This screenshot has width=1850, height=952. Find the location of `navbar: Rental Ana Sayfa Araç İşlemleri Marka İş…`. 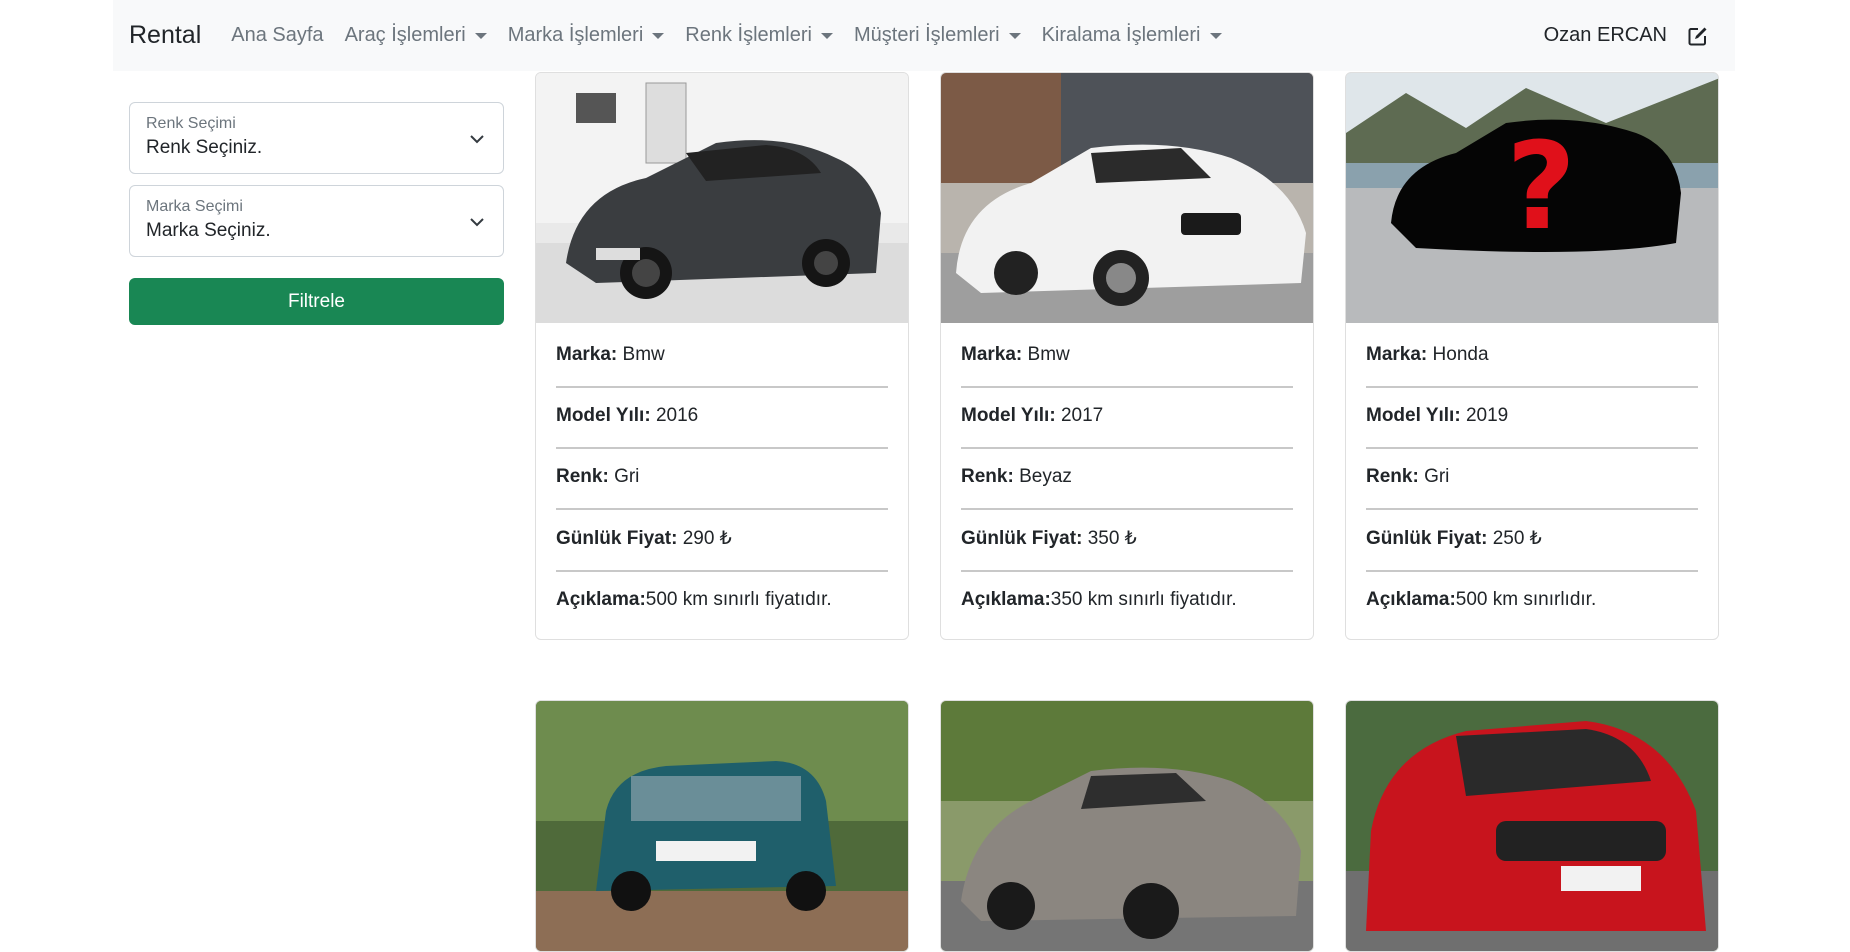

navbar: Rental Ana Sayfa Araç İşlemleri Marka İş… is located at coordinates (924, 35).